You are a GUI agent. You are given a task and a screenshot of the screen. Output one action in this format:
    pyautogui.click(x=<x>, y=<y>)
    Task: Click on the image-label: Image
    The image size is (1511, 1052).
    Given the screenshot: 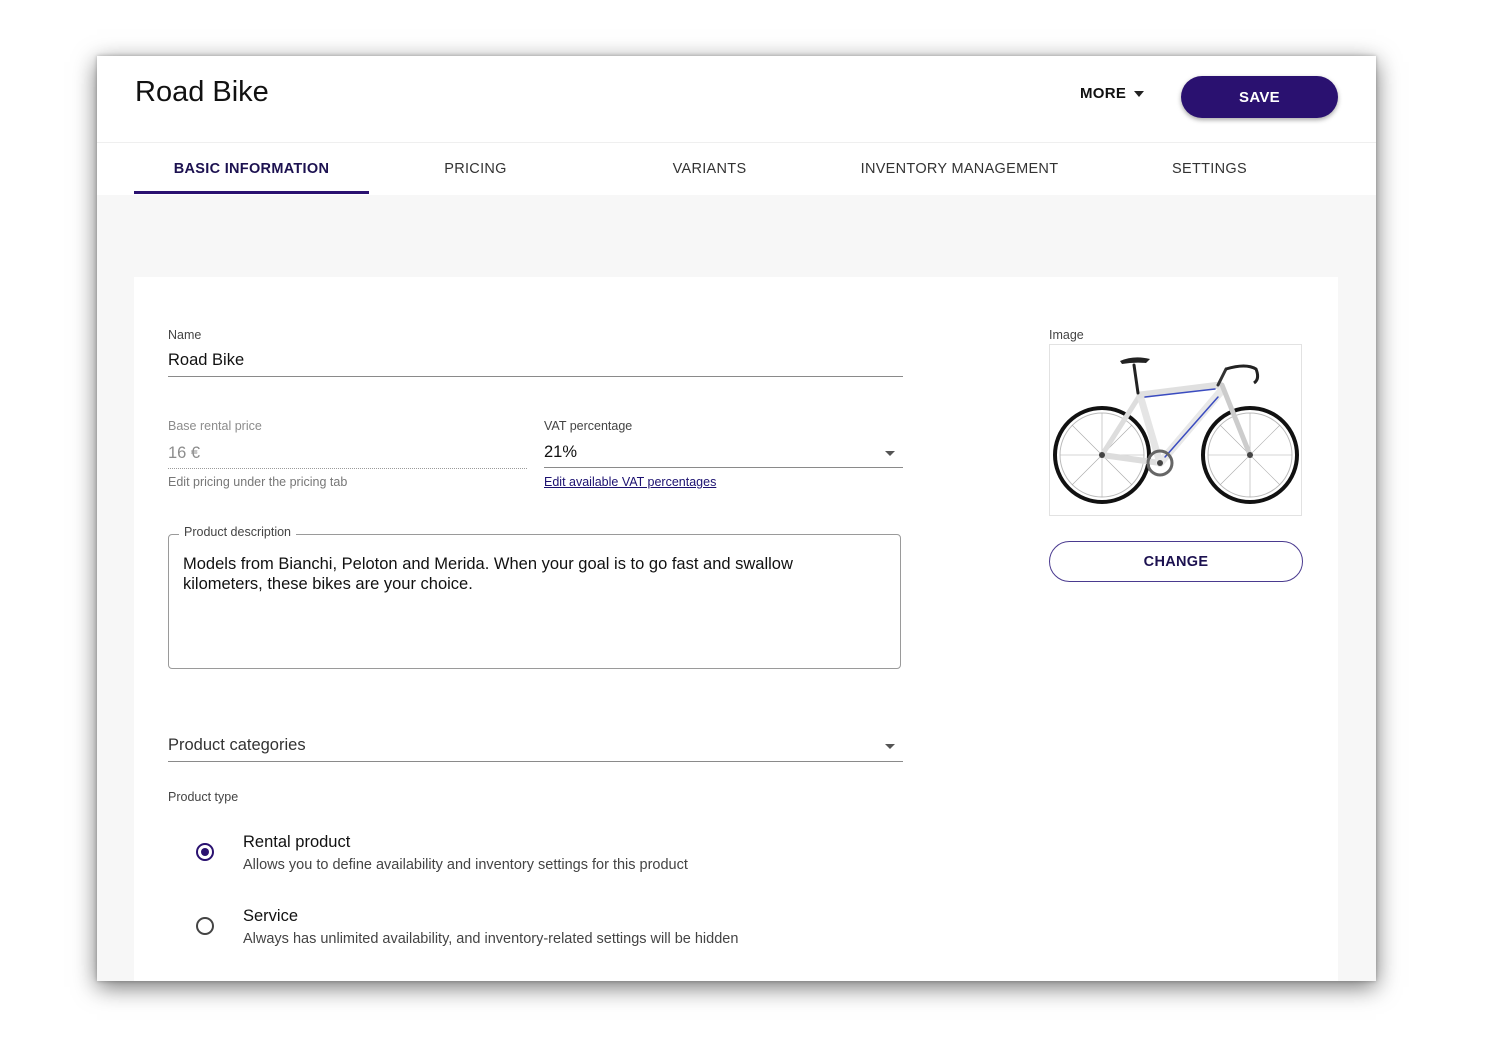 What is the action you would take?
    pyautogui.click(x=1066, y=335)
    